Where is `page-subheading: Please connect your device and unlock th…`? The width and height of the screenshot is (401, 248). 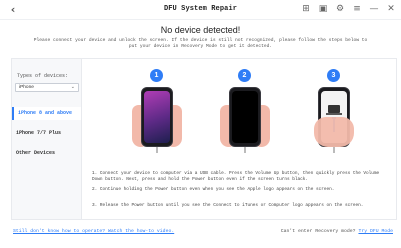
page-subheading: Please connect your device and unlock th… is located at coordinates (200, 44).